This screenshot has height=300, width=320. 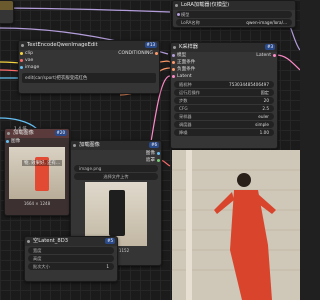 What do you see at coordinates (116, 153) in the screenshot?
I see `output-image: 图像` at bounding box center [116, 153].